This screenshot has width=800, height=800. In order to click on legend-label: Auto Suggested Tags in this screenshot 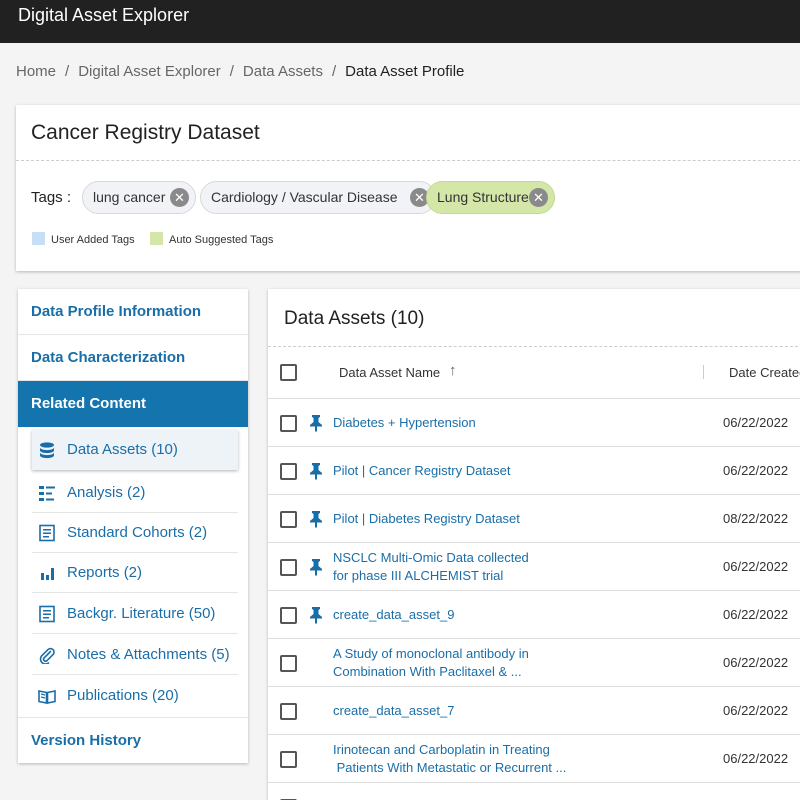, I will do `click(221, 240)`.